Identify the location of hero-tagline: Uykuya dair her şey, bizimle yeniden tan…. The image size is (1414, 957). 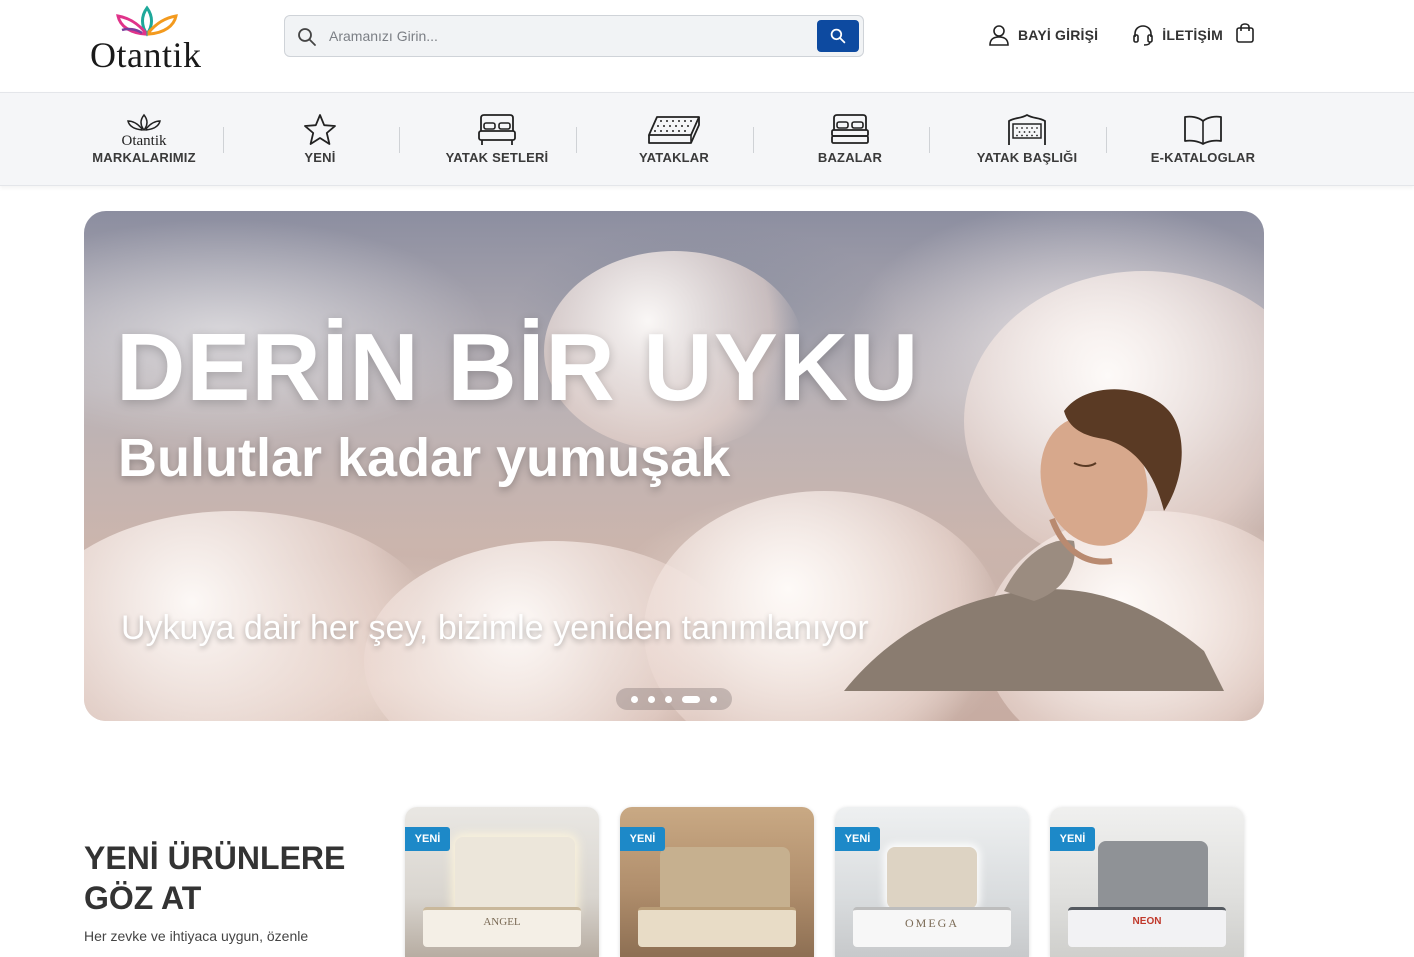
(495, 628).